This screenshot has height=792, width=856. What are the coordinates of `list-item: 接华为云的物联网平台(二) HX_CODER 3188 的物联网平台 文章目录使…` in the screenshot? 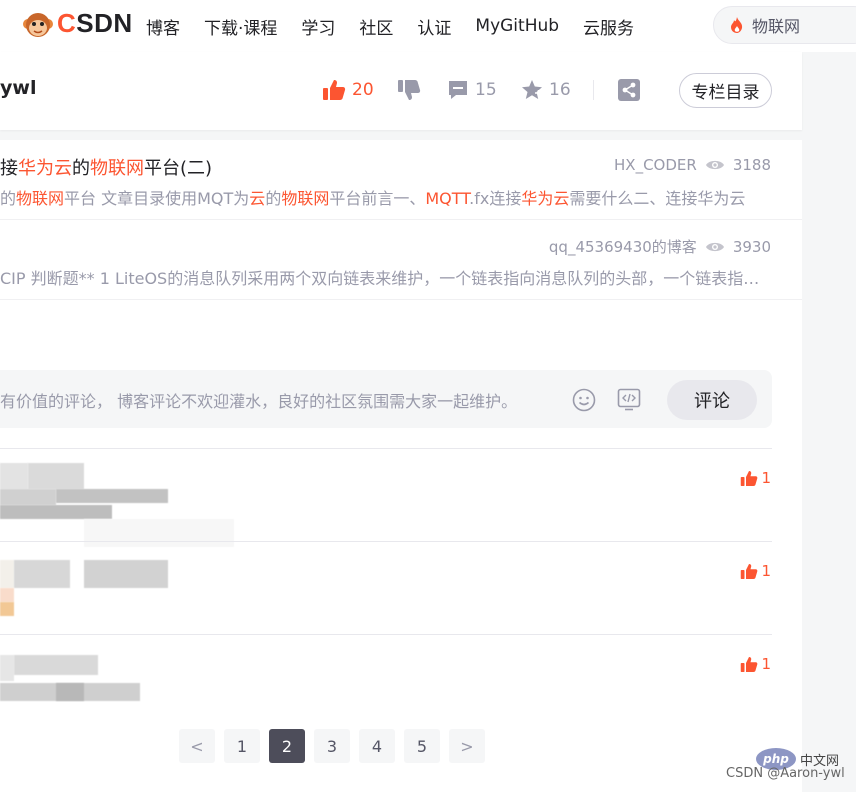 It's located at (401, 179).